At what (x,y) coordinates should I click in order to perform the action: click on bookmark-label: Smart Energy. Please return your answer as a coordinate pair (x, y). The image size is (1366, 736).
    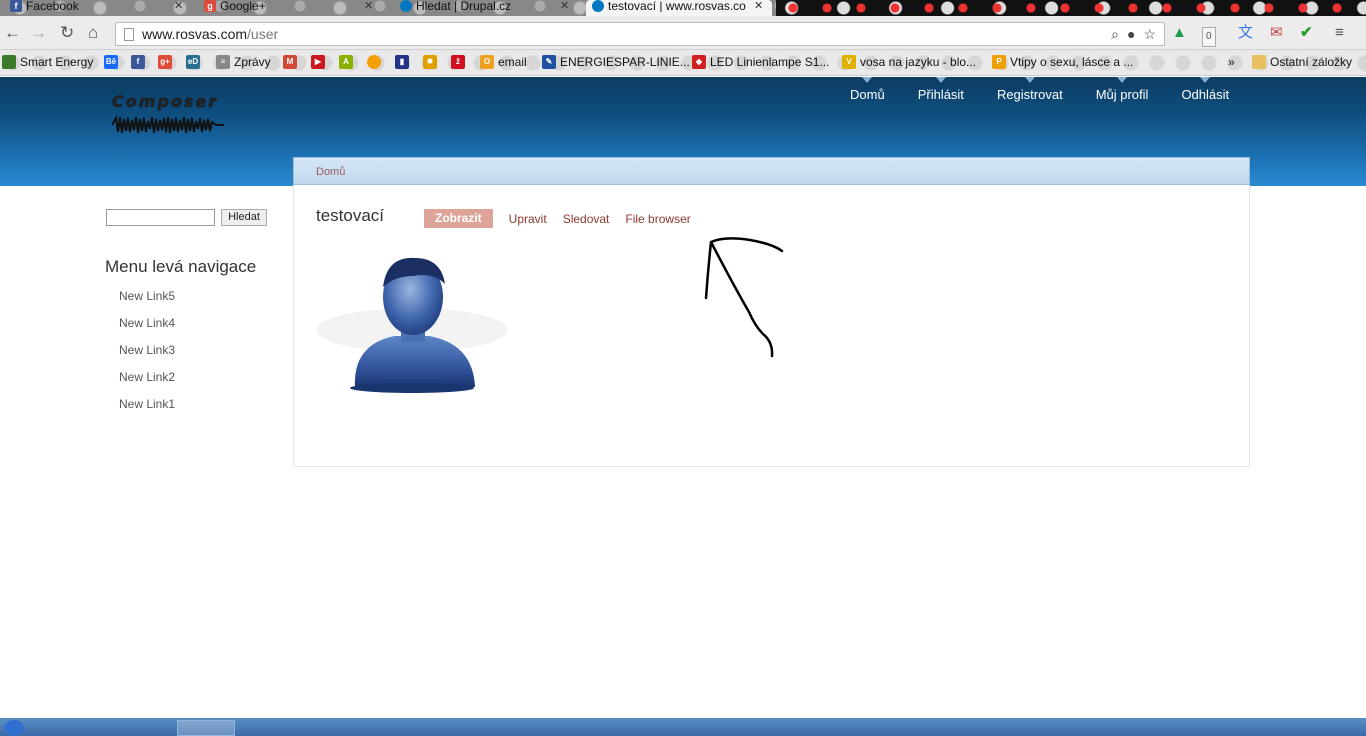
    Looking at the image, I should click on (57, 62).